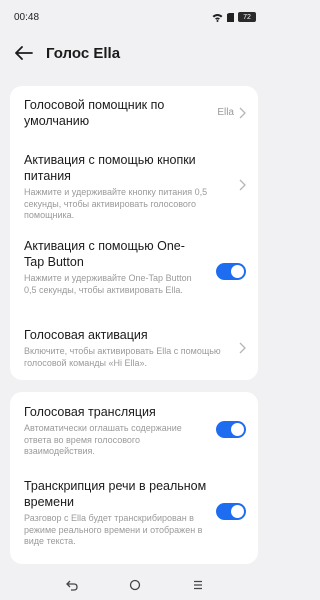 The height and width of the screenshot is (600, 320). Describe the element at coordinates (230, 17) in the screenshot. I see `sim-icon` at that location.